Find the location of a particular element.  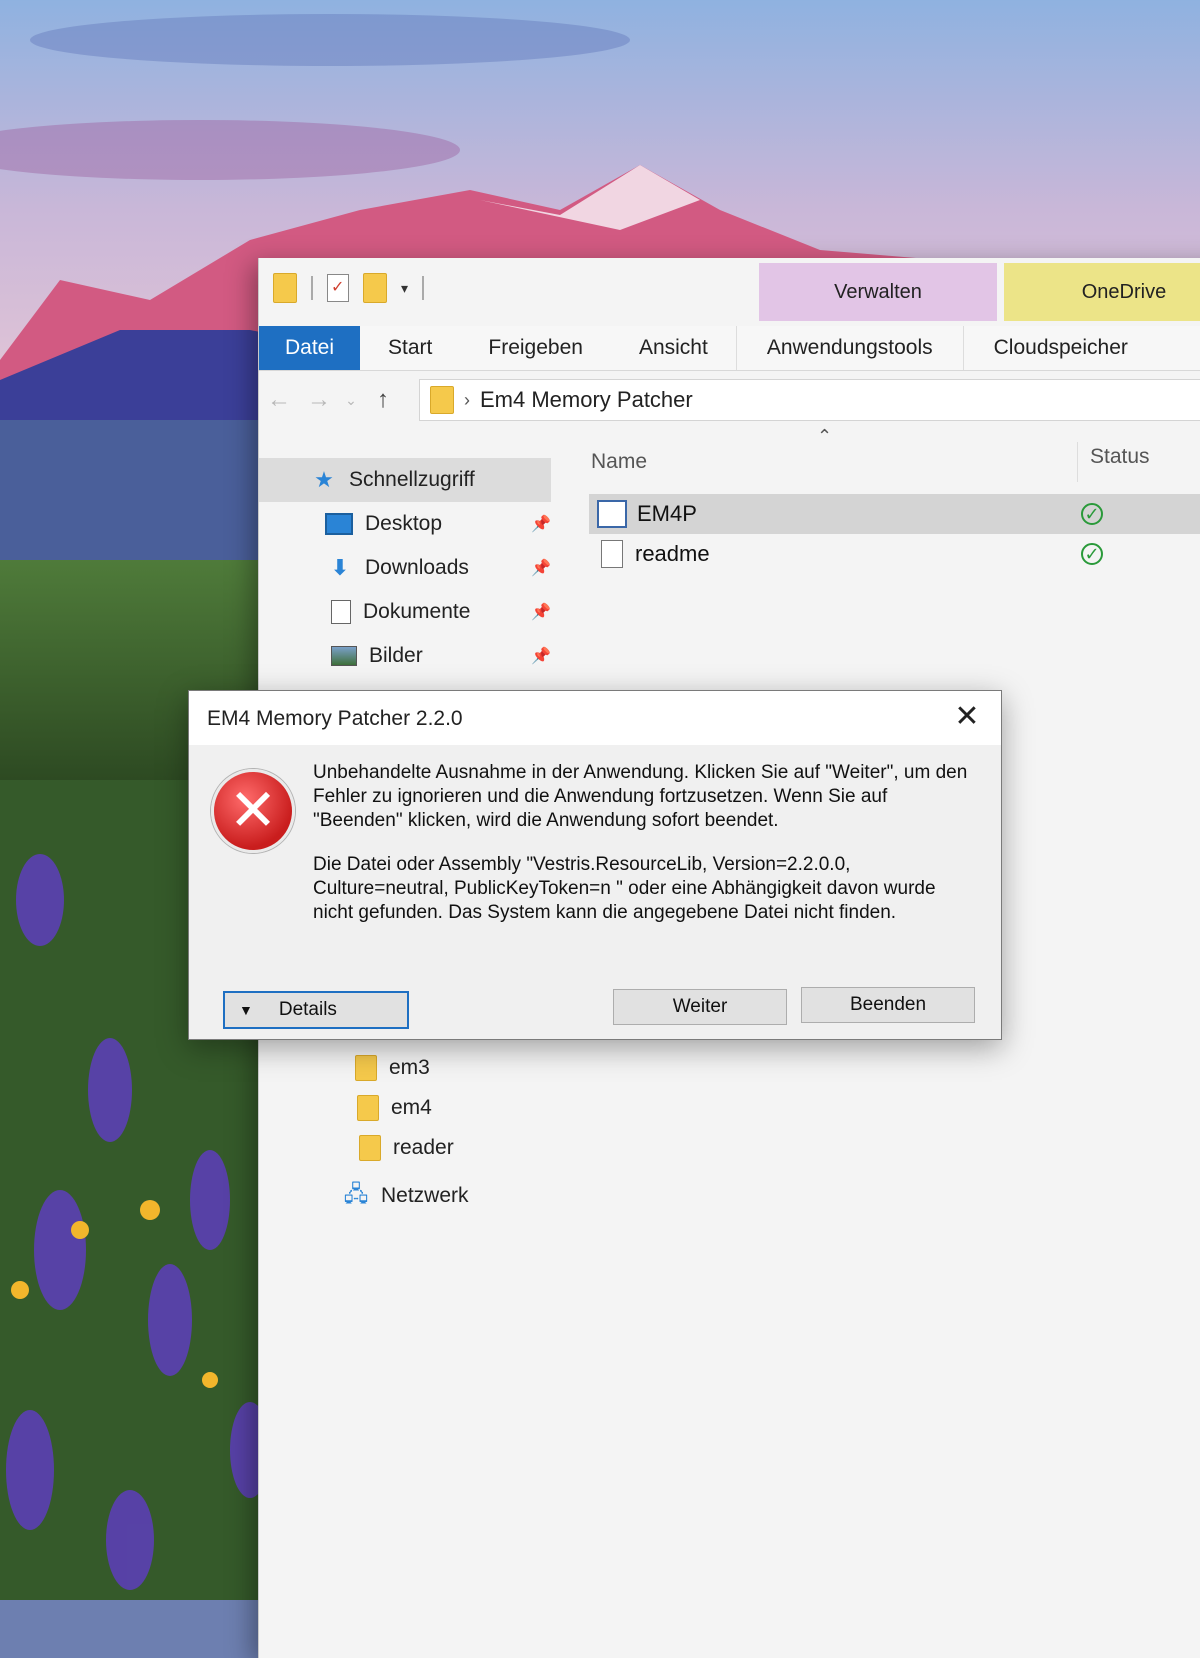

sidebar-item-pictures: Bilder 📌 is located at coordinates (409, 656).